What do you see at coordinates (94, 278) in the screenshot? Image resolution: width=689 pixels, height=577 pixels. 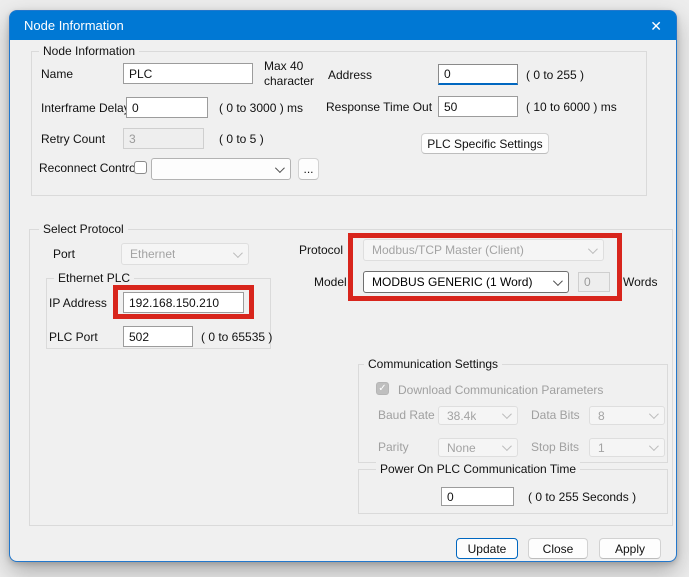 I see `ethernet-plc-group-label: Ethernet PLC` at bounding box center [94, 278].